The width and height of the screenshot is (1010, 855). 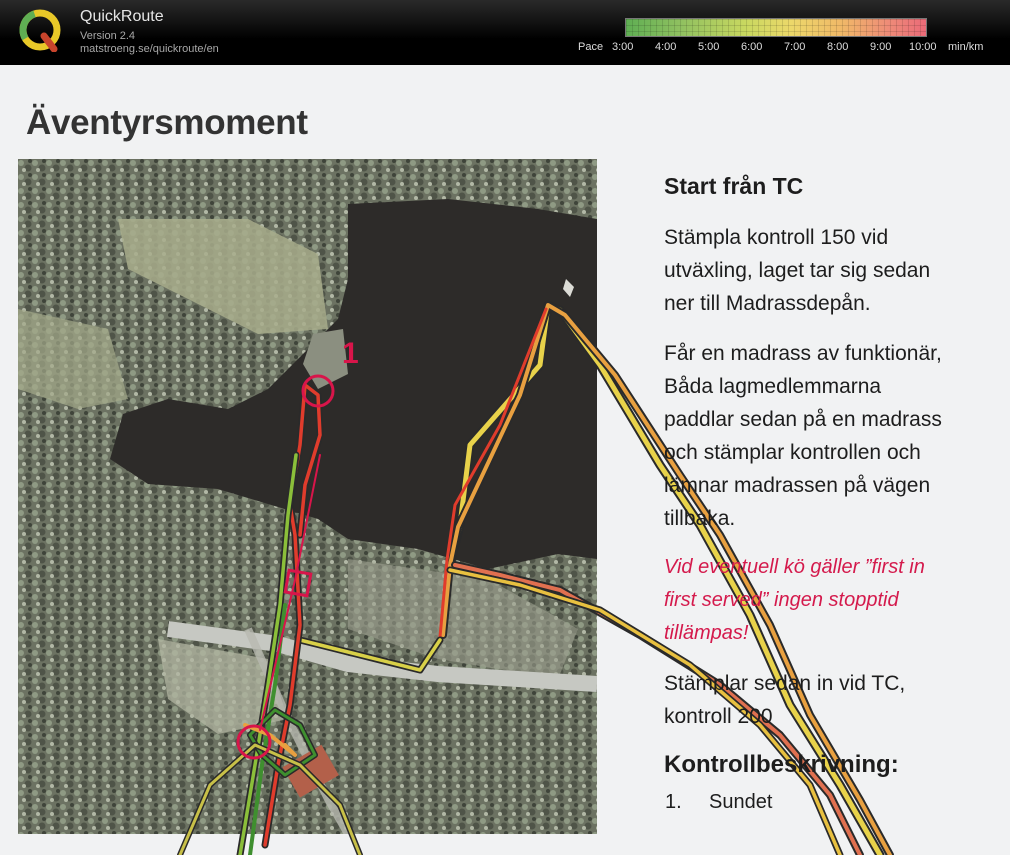 I want to click on pace-tick: 9:00, so click(x=881, y=47).